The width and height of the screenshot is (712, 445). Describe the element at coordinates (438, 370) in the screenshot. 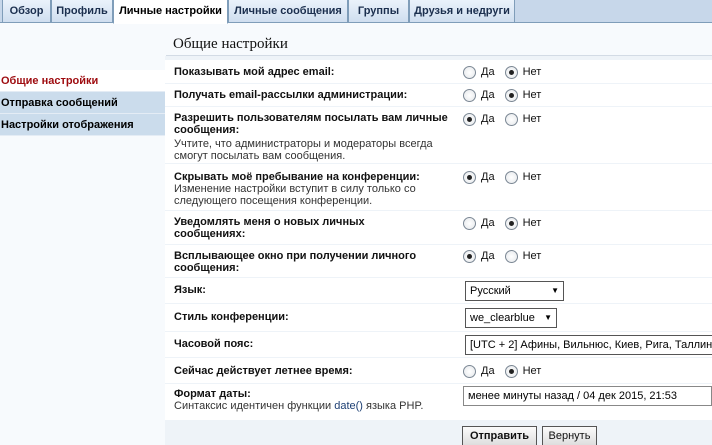

I see `setting-row-dst: Сейчас действует летнее время: Да Нет` at that location.